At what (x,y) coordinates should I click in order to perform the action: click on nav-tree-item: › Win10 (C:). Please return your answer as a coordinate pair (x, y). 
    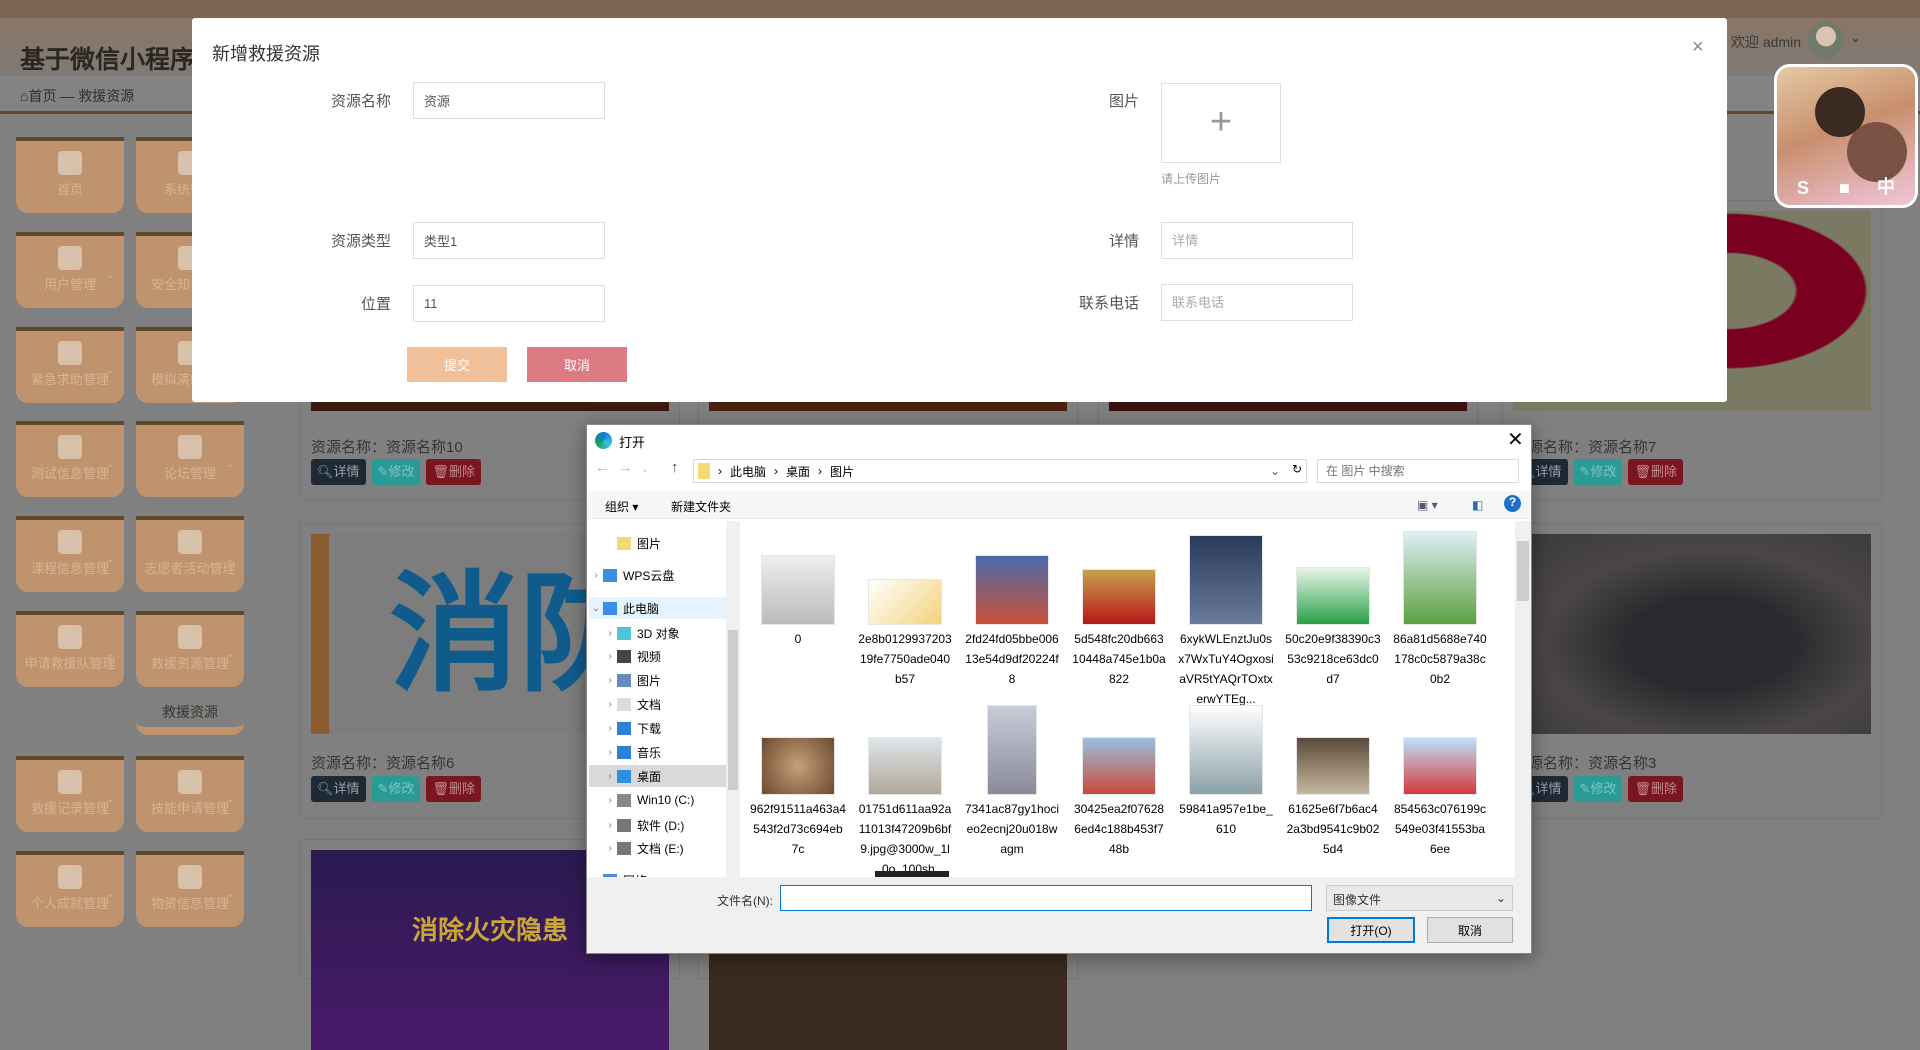
    Looking at the image, I should click on (659, 800).